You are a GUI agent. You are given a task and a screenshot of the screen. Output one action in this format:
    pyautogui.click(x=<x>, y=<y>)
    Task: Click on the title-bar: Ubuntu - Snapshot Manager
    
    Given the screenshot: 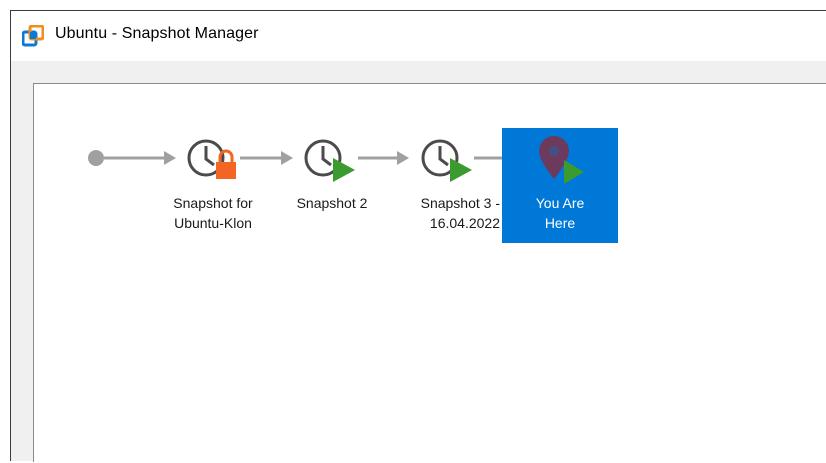 What is the action you would take?
    pyautogui.click(x=418, y=36)
    